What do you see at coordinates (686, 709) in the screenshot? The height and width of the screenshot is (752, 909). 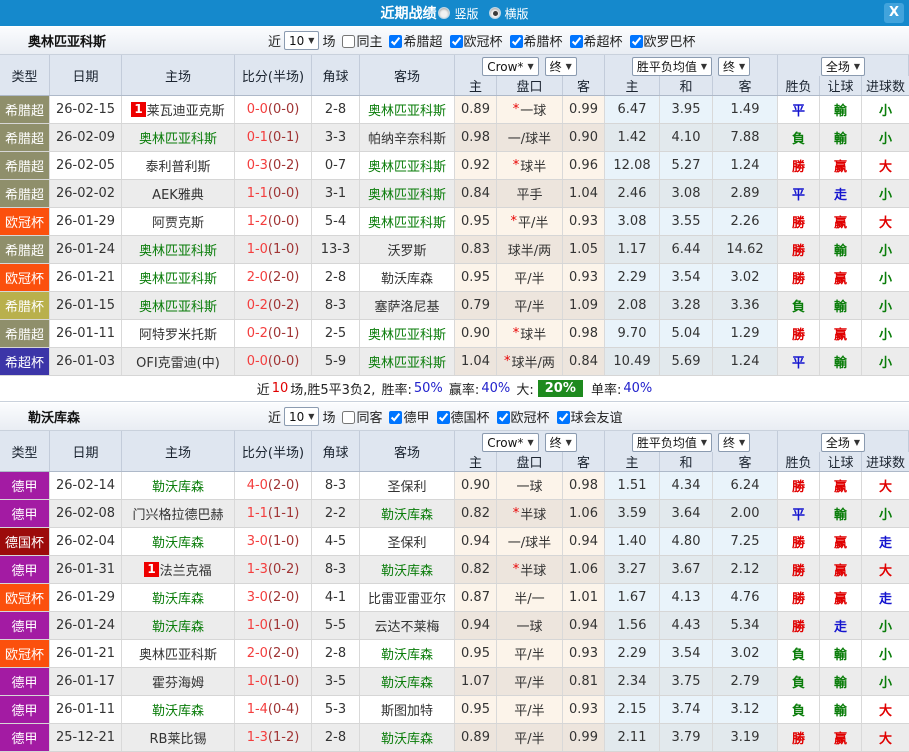 I see `euro-odds-draw: 3.74` at bounding box center [686, 709].